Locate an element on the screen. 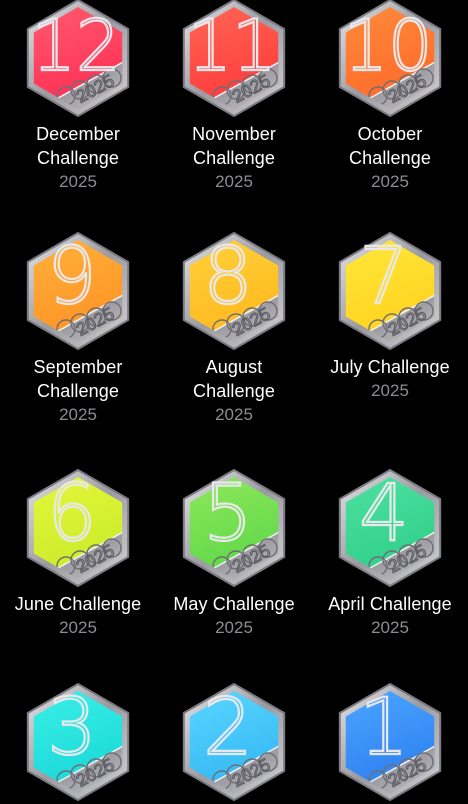  award-title-line1: December is located at coordinates (78, 134).